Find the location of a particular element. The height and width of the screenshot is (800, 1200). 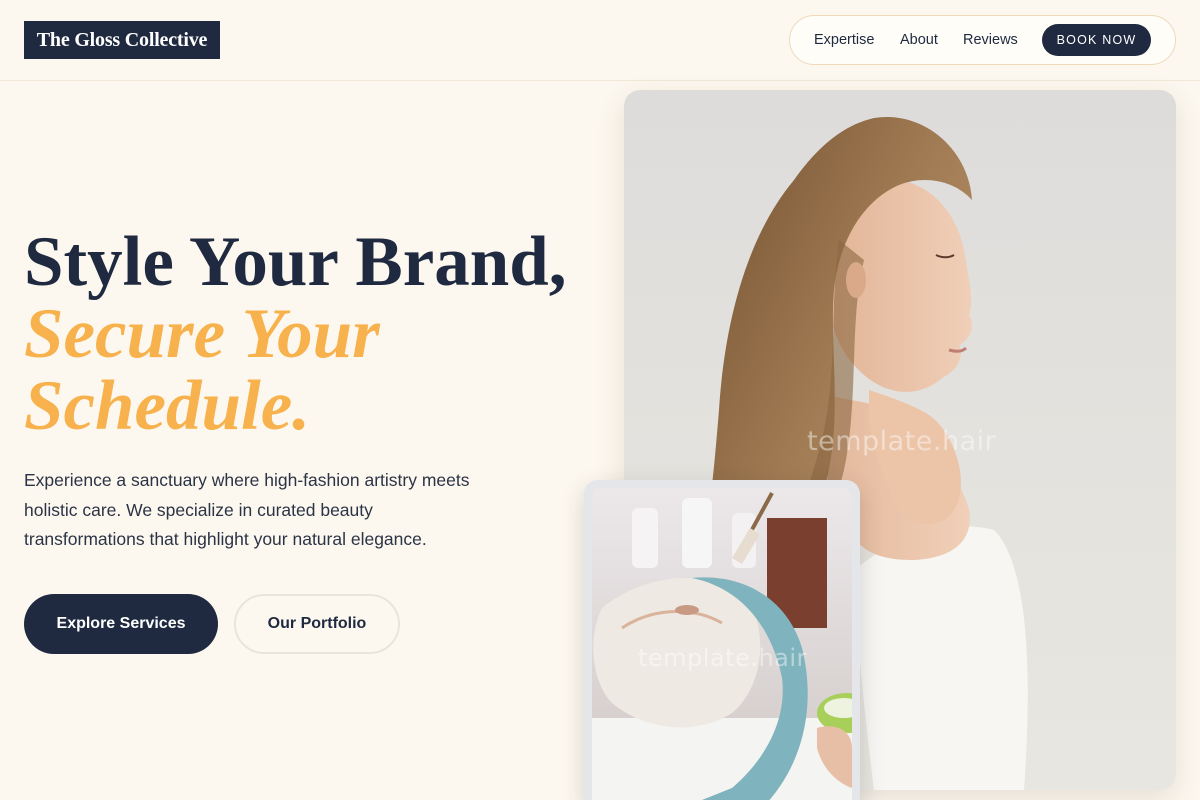

nav-link-about: About is located at coordinates (919, 40).